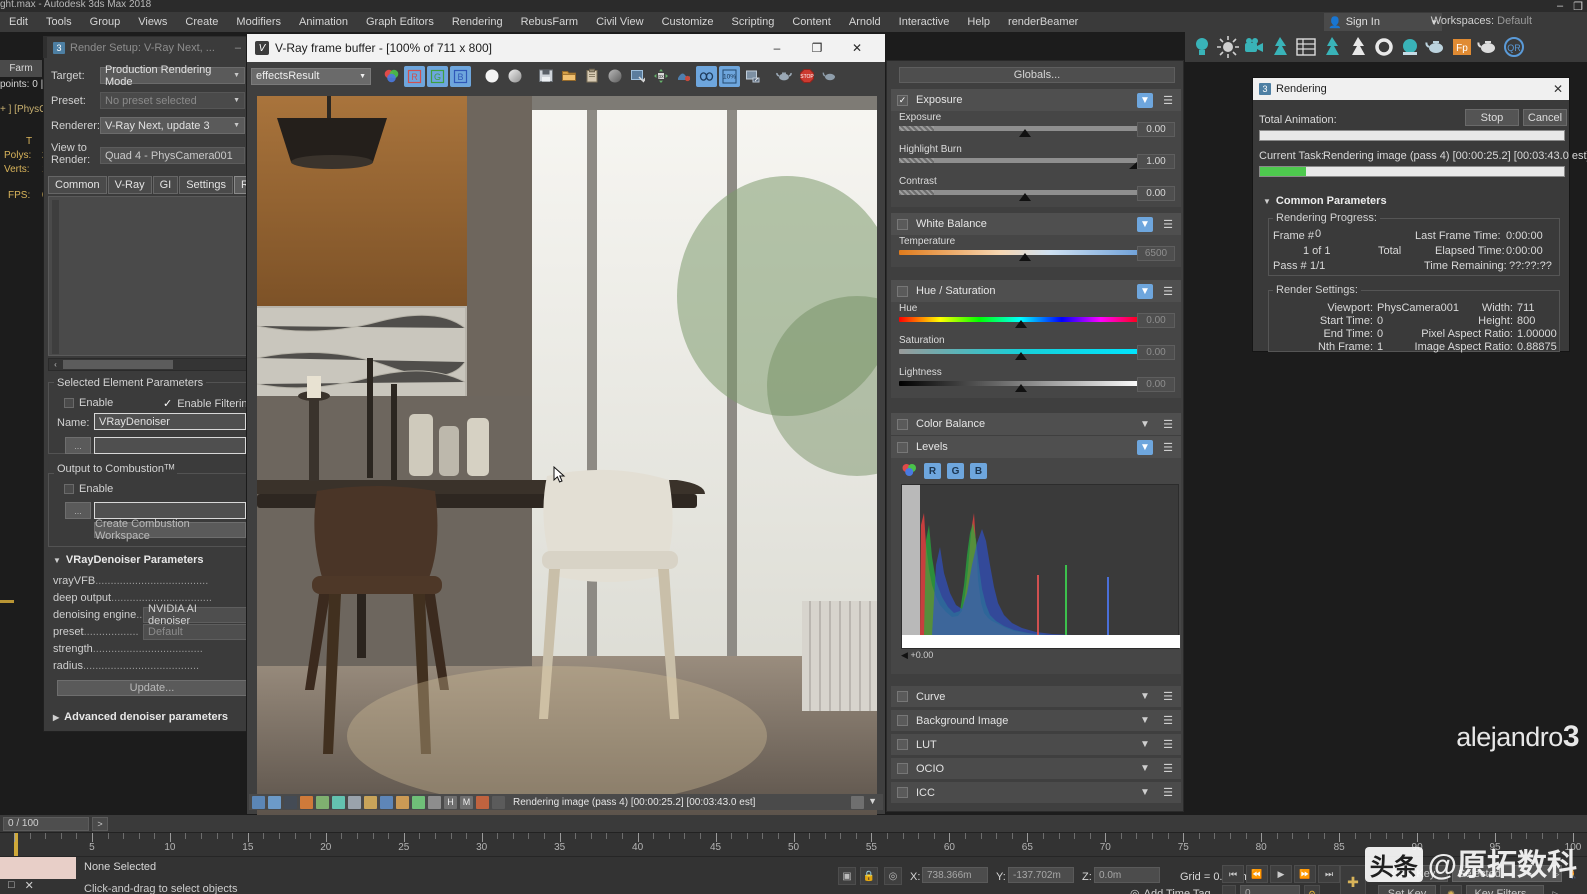 Image resolution: width=1587 pixels, height=894 pixels. I want to click on rebusfarm-button: Farm, so click(21, 68).